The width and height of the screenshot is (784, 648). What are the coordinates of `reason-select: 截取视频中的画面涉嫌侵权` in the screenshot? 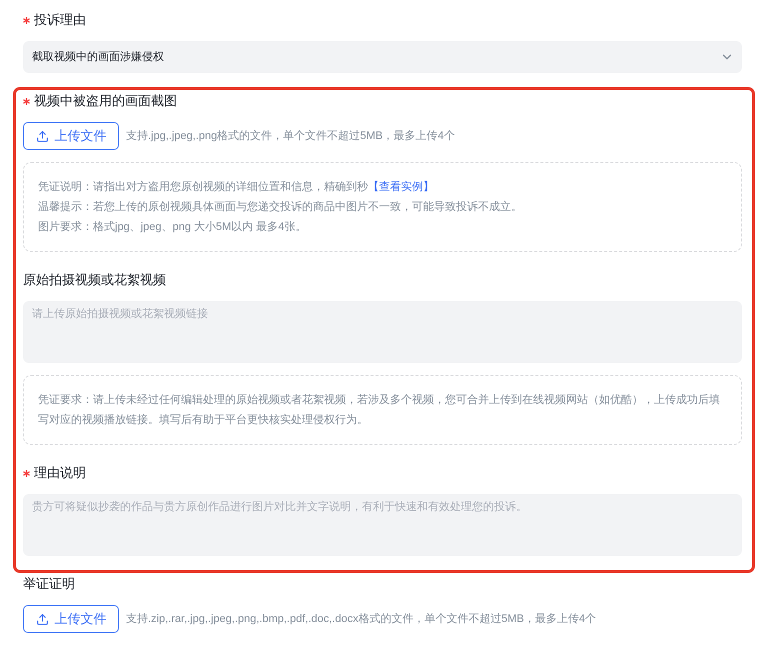 It's located at (382, 57).